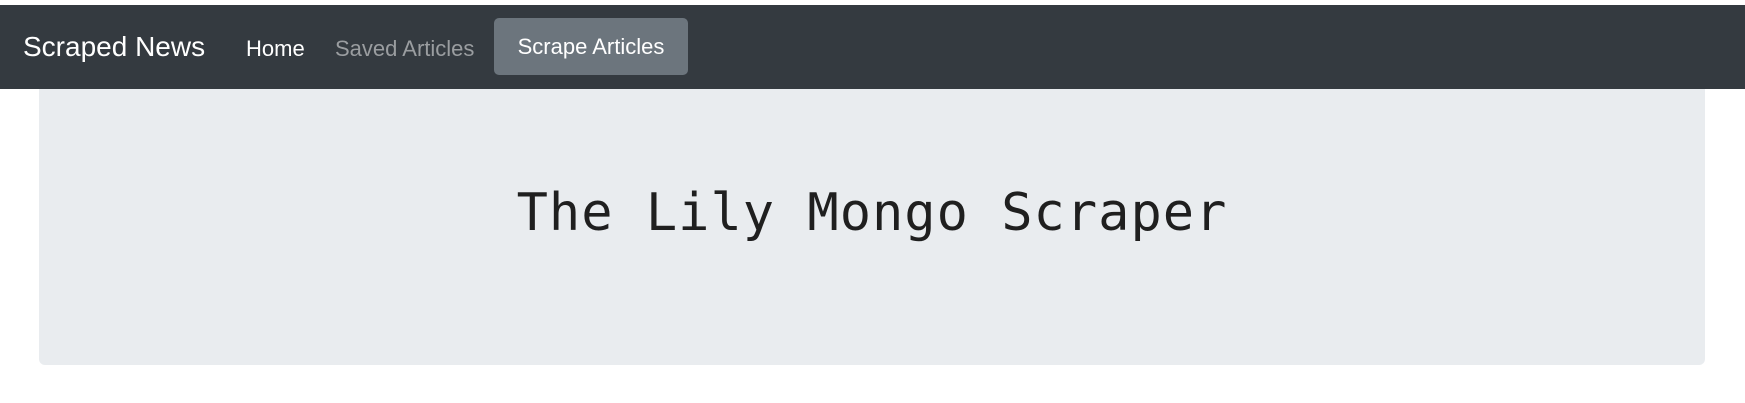 The height and width of the screenshot is (403, 1745). Describe the element at coordinates (591, 46) in the screenshot. I see `scrape-articles-button: Scrape Articles` at that location.